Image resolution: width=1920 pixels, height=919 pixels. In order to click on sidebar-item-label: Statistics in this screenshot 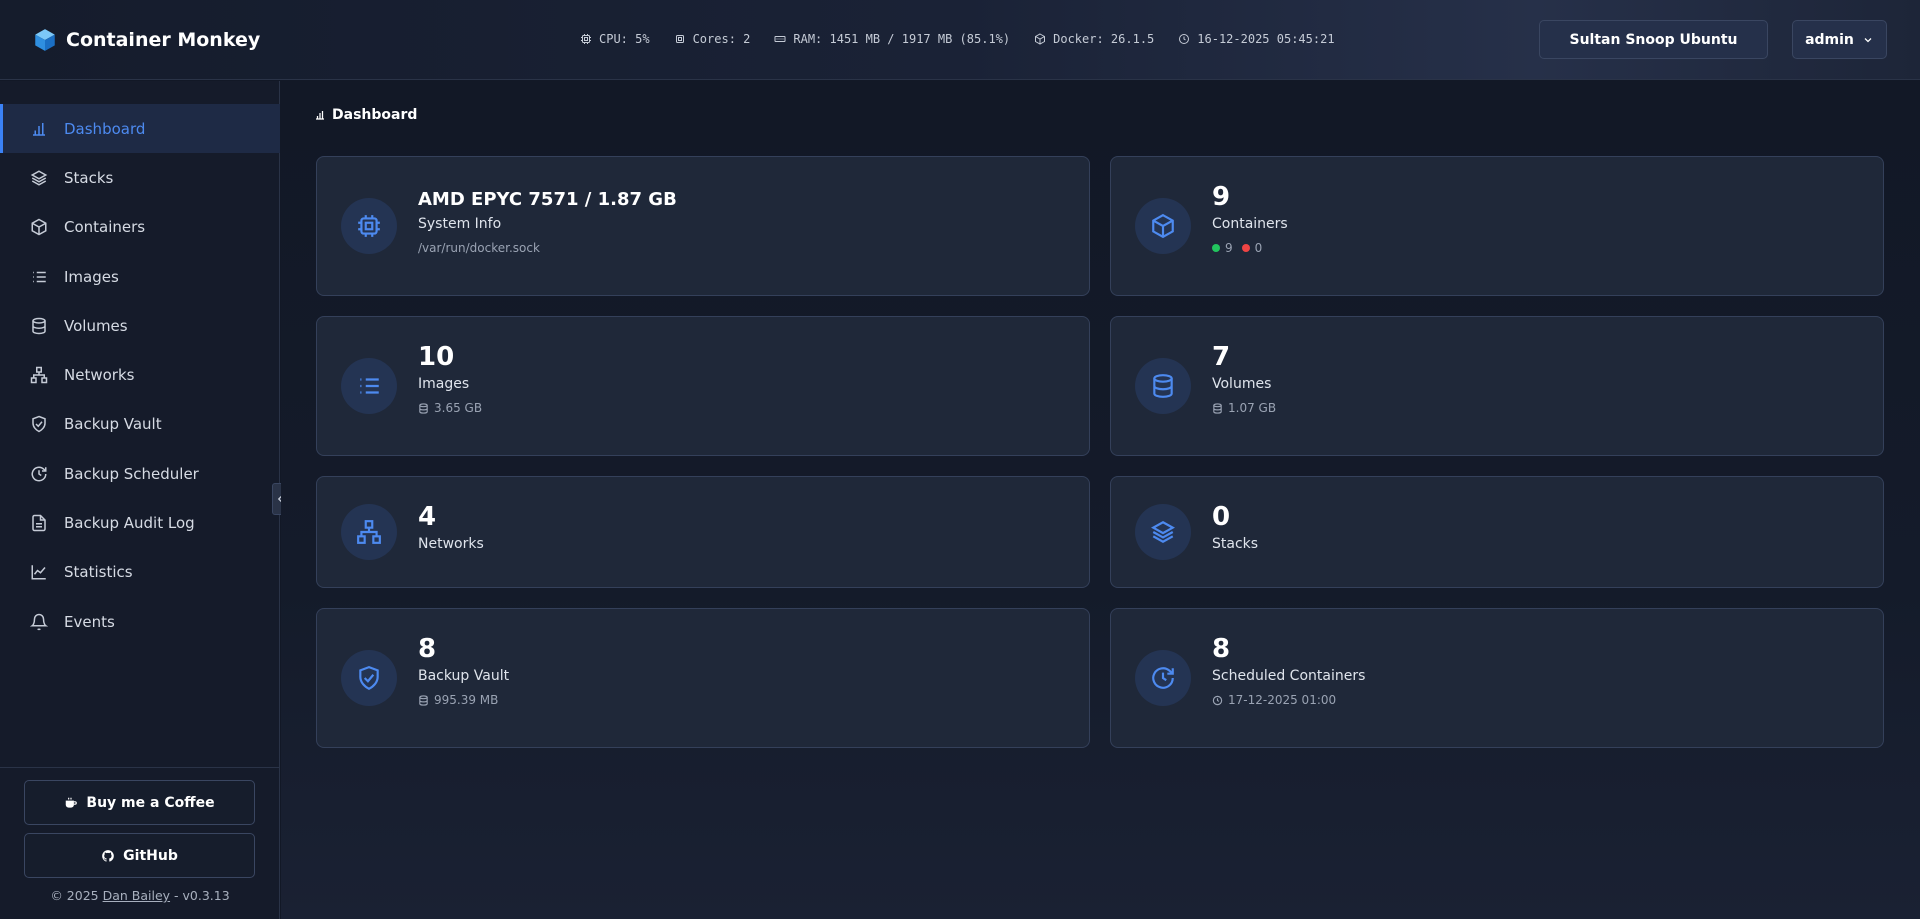, I will do `click(98, 572)`.